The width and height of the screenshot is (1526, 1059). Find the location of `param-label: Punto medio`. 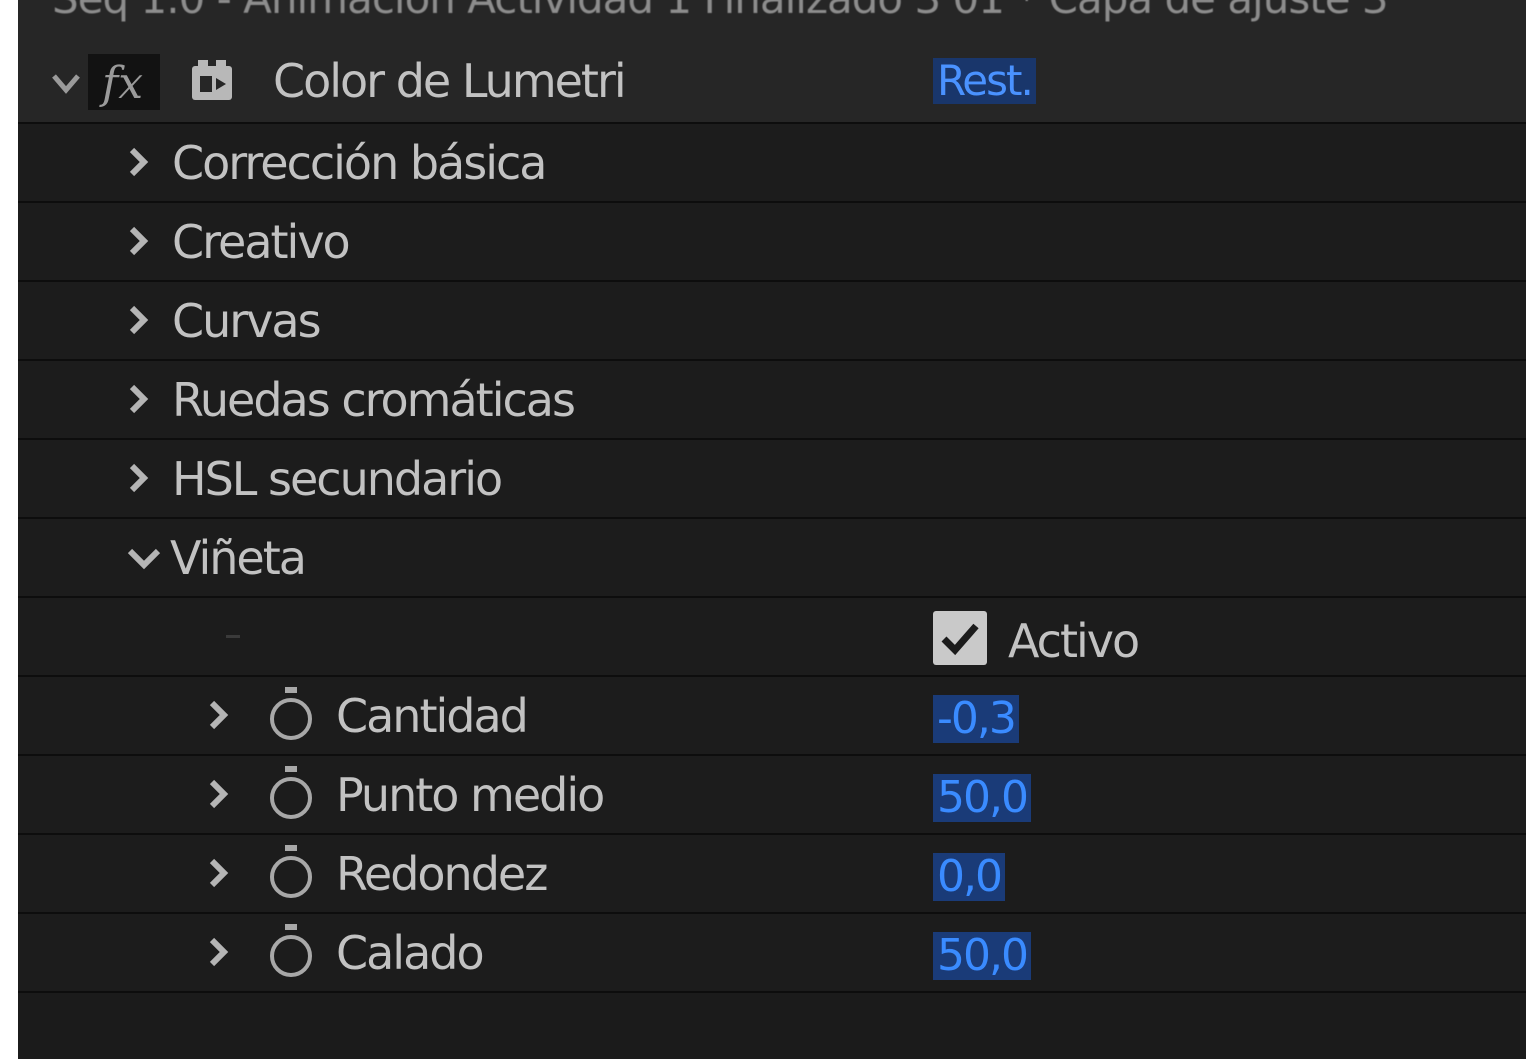

param-label: Punto medio is located at coordinates (470, 795).